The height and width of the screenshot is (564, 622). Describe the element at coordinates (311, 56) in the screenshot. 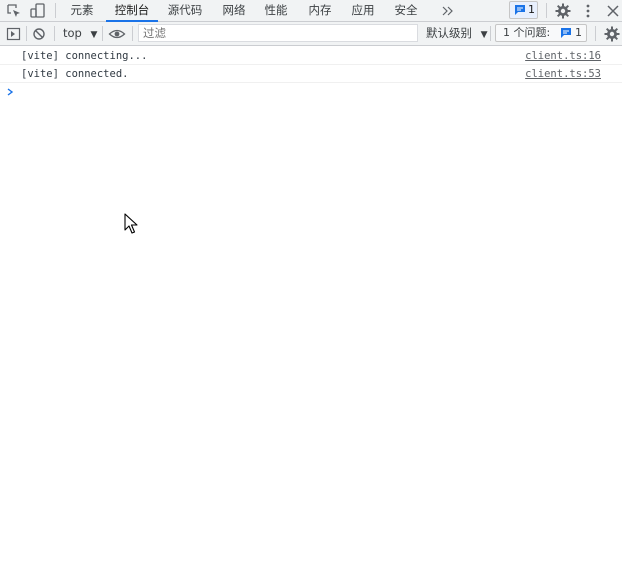

I see `log-message: [vite] connecting... client.ts:16` at that location.